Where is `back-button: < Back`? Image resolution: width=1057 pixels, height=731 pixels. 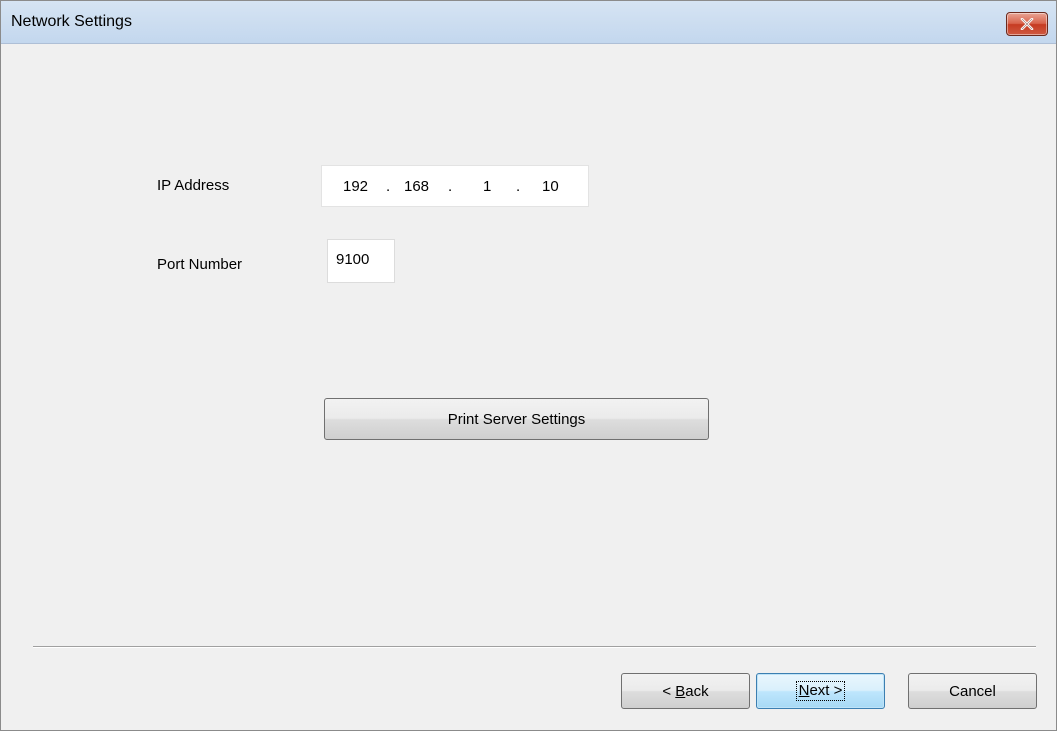
back-button: < Back is located at coordinates (685, 691).